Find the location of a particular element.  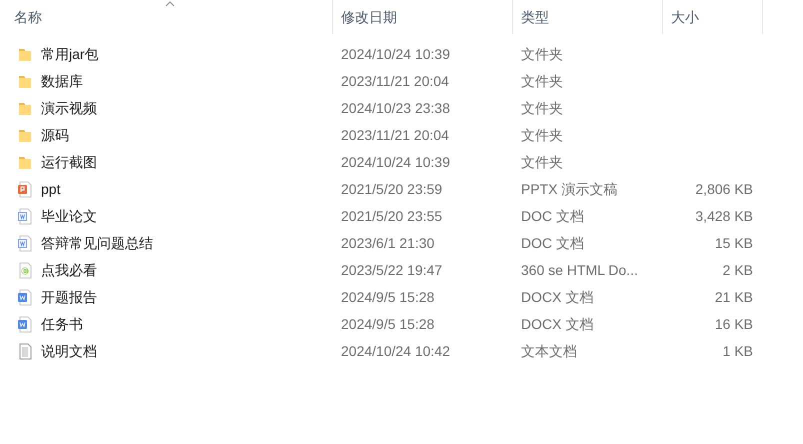

file-type: 文本文档 is located at coordinates (549, 350).